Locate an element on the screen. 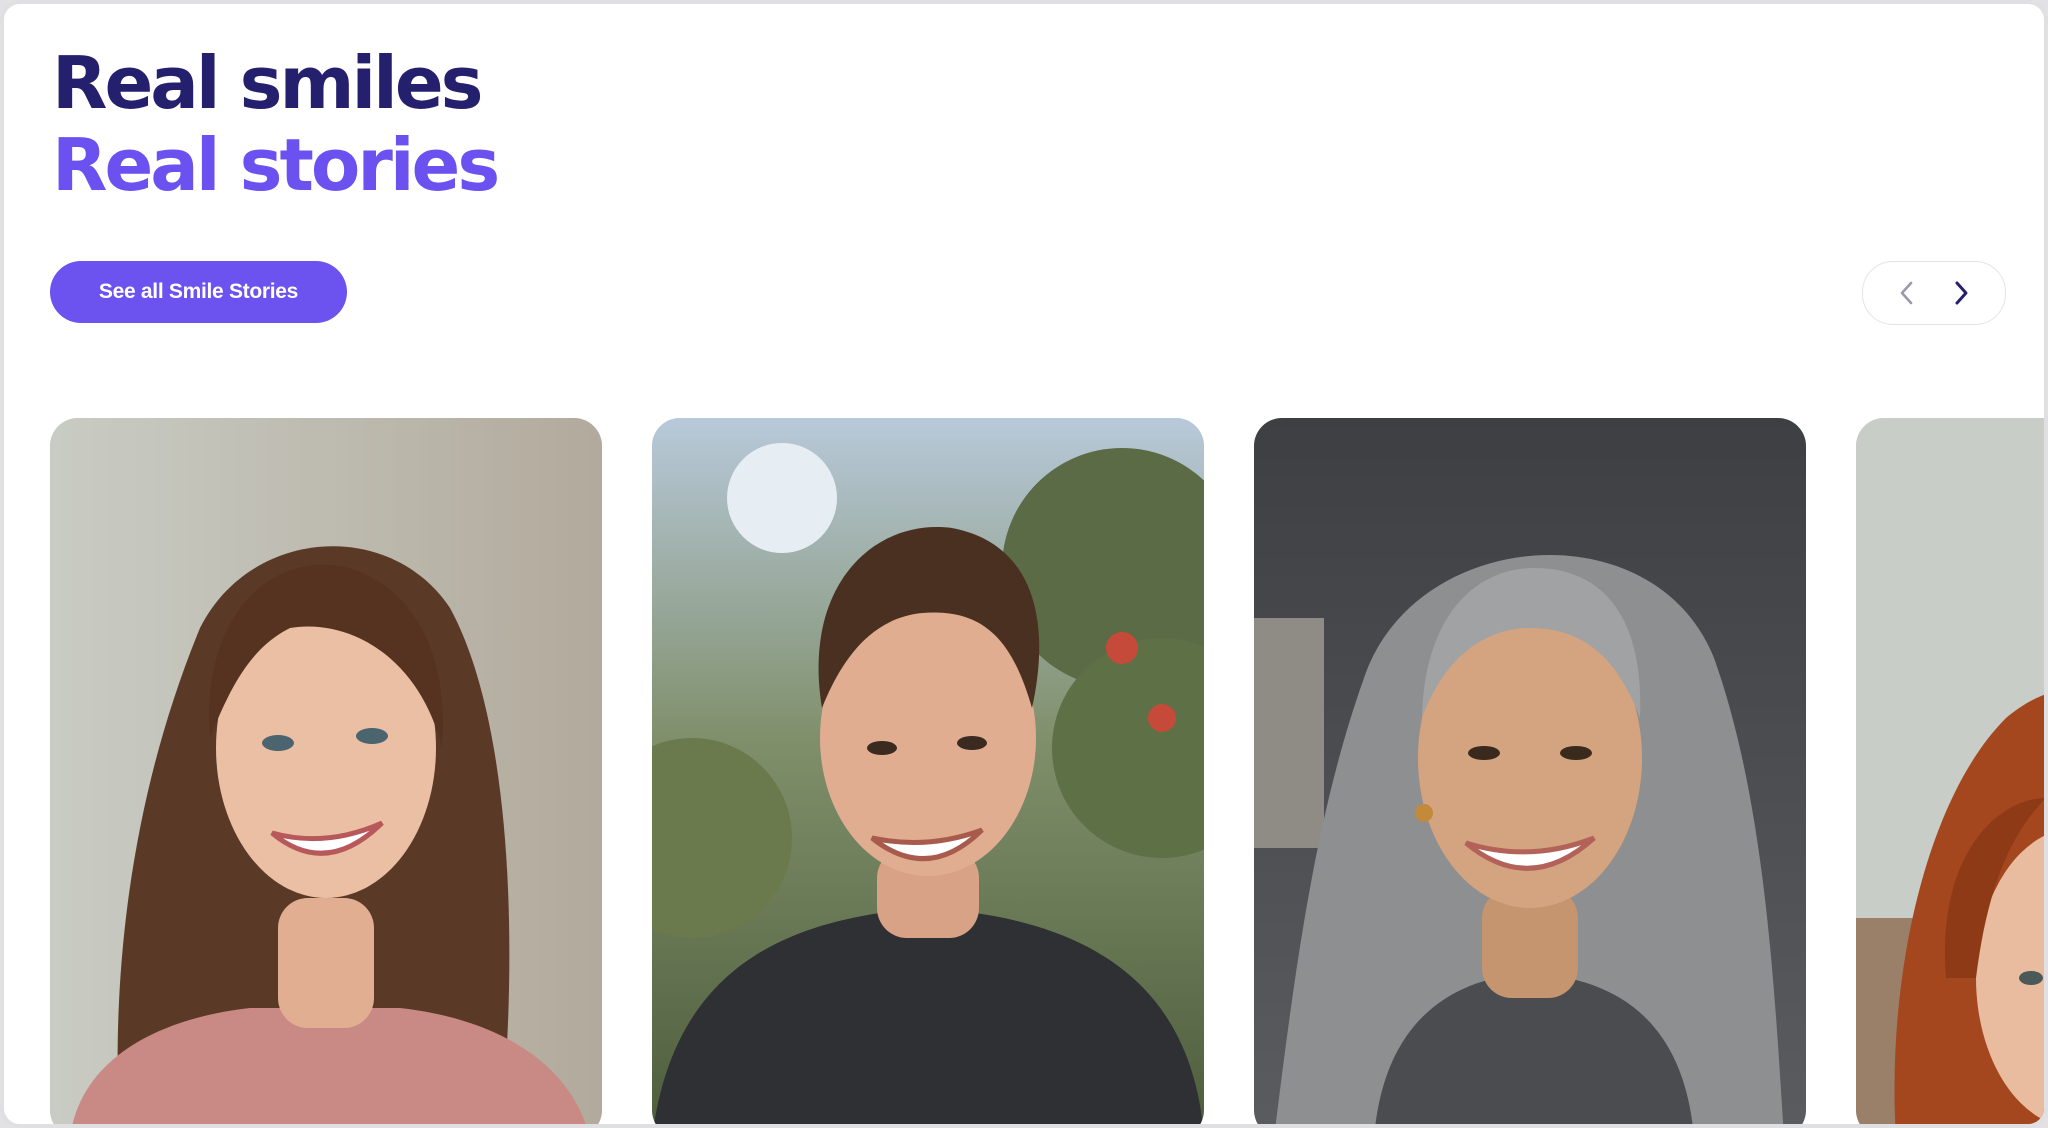  heading-line-1: Real smiles is located at coordinates (268, 83).